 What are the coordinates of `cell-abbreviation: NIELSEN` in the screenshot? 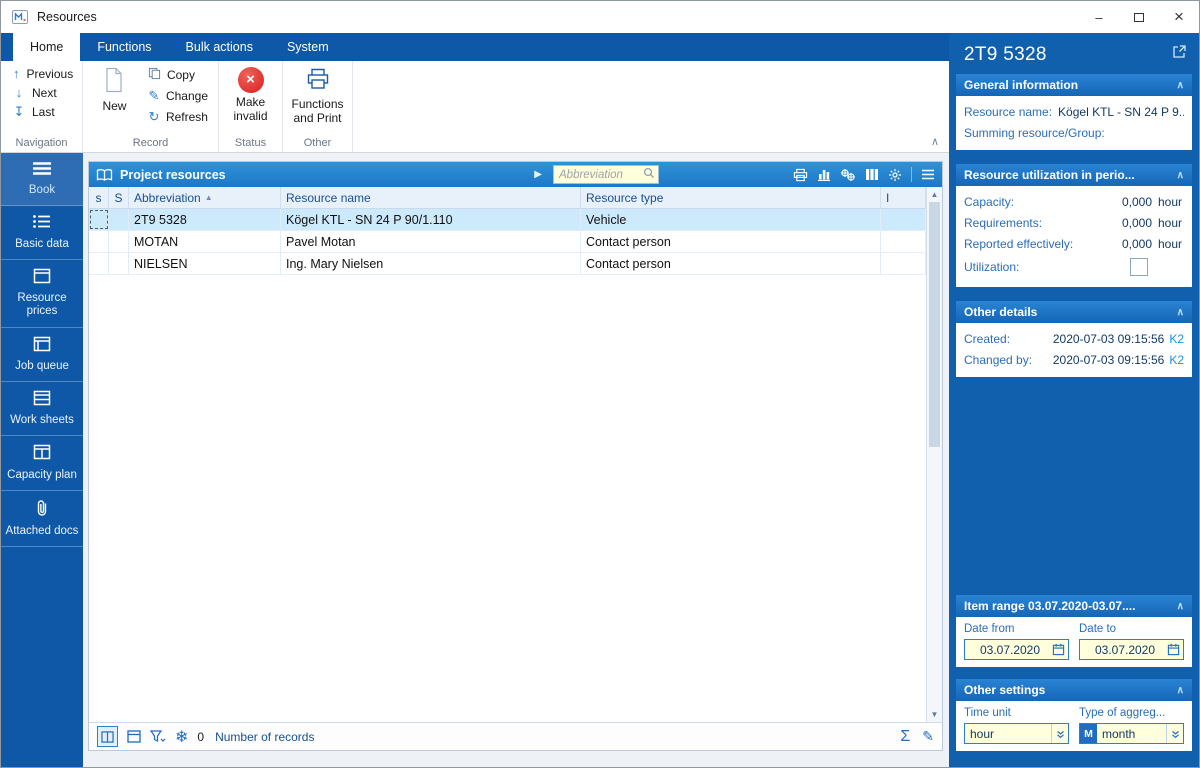 It's located at (205, 263).